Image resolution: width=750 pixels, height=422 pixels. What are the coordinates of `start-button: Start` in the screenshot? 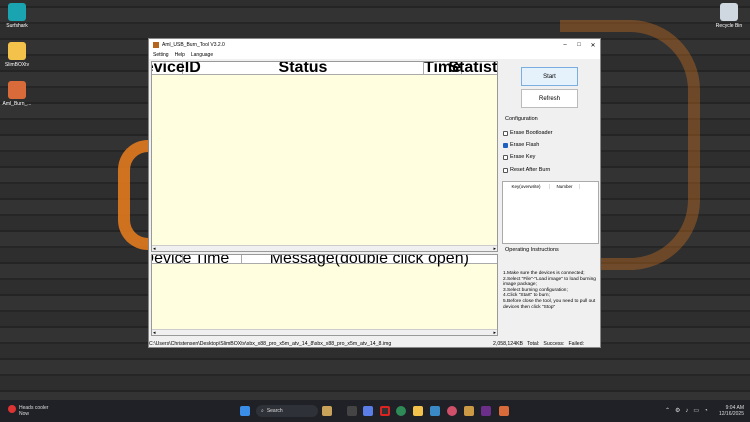 It's located at (549, 76).